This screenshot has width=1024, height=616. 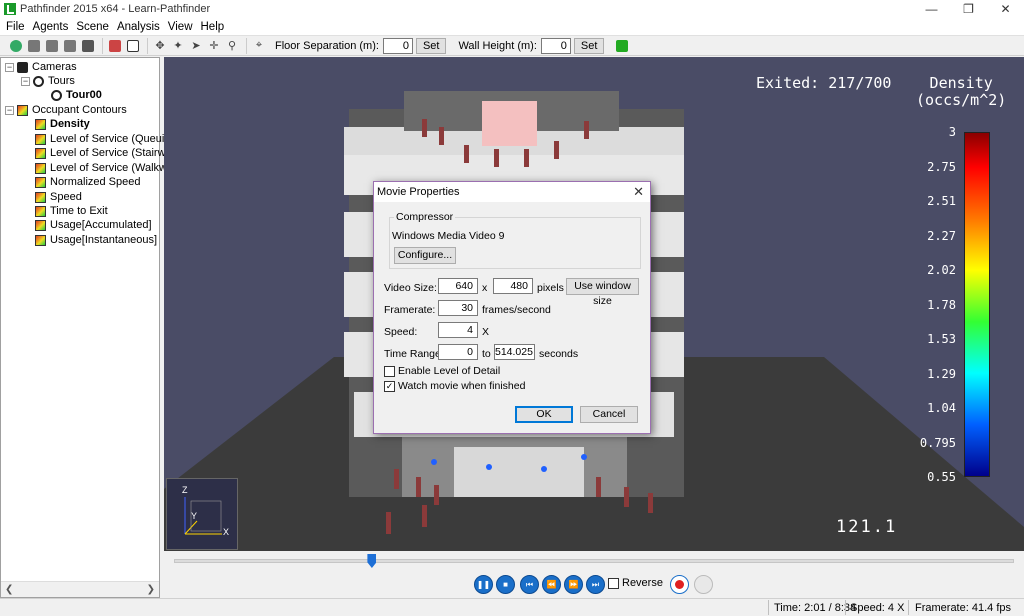 What do you see at coordinates (551, 584) in the screenshot?
I see `rewind-button: ⏪` at bounding box center [551, 584].